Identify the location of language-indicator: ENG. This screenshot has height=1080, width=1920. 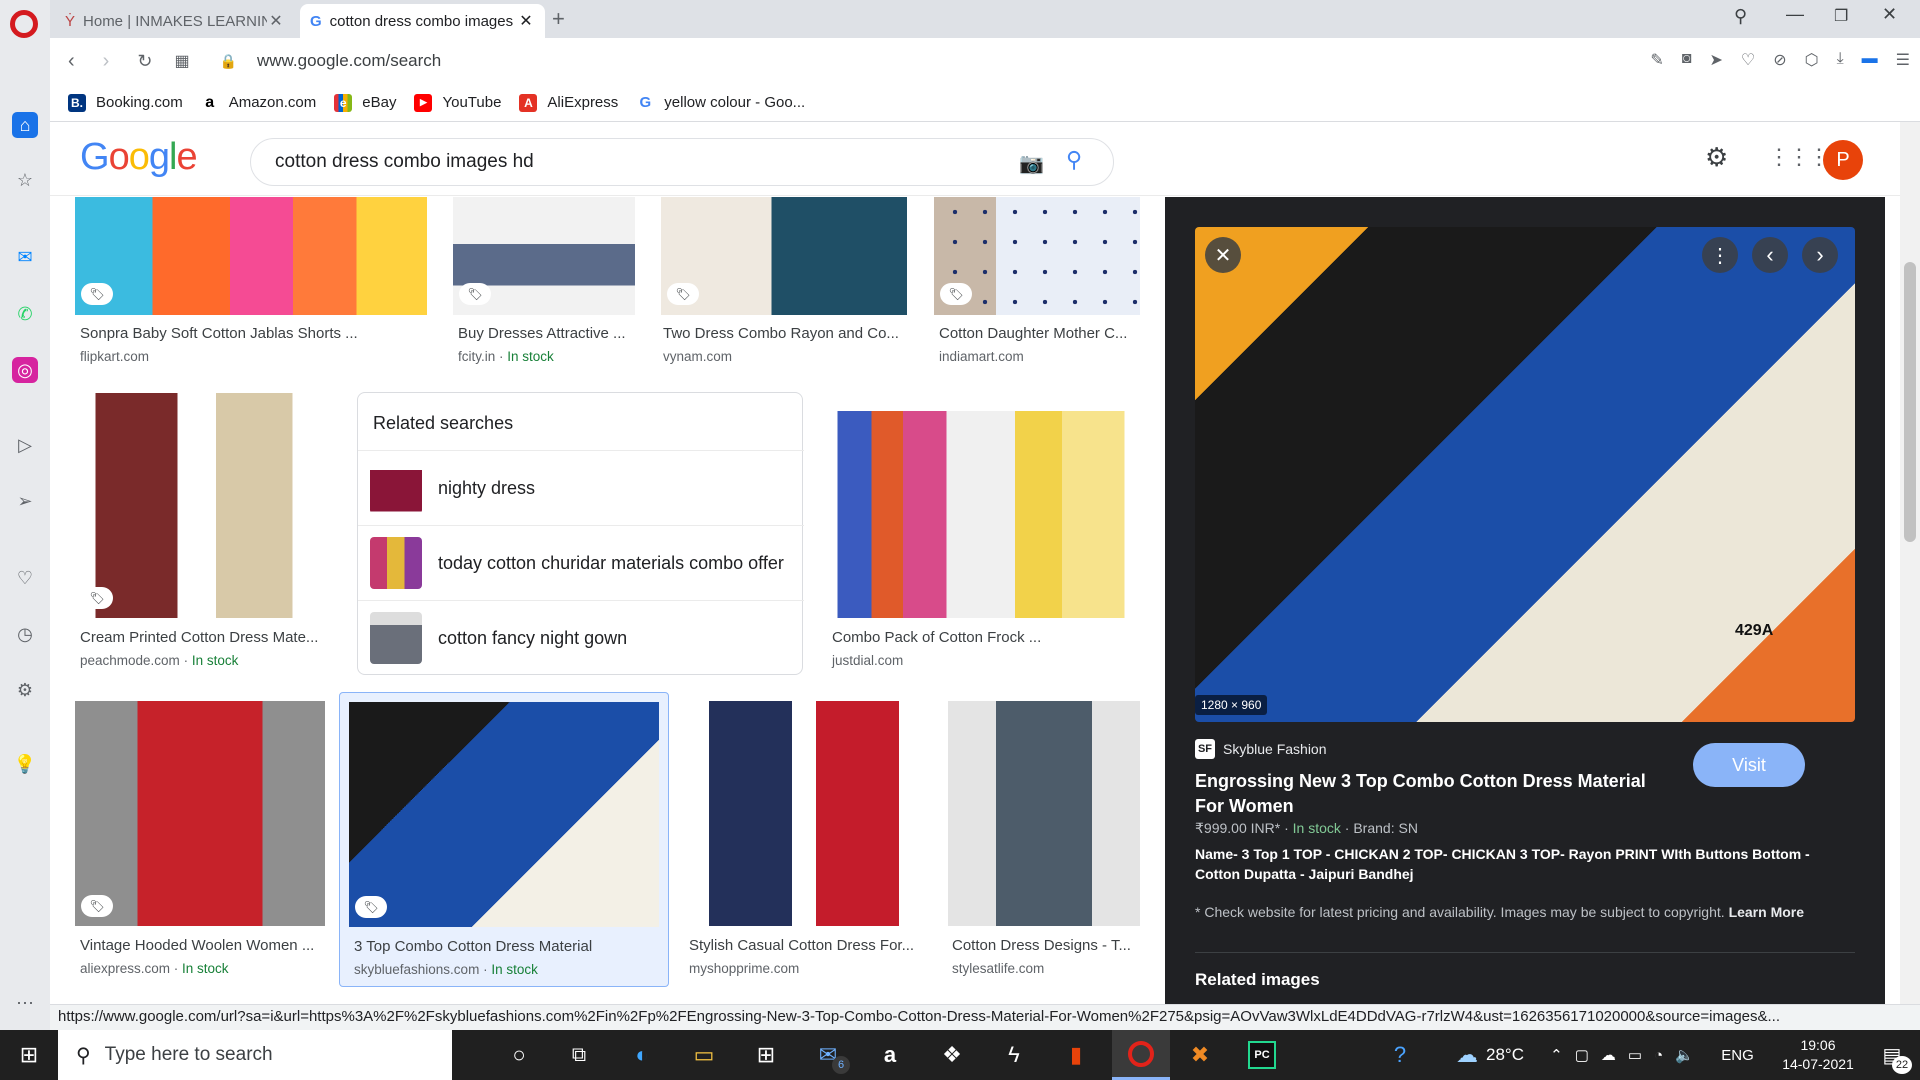
(1737, 1055).